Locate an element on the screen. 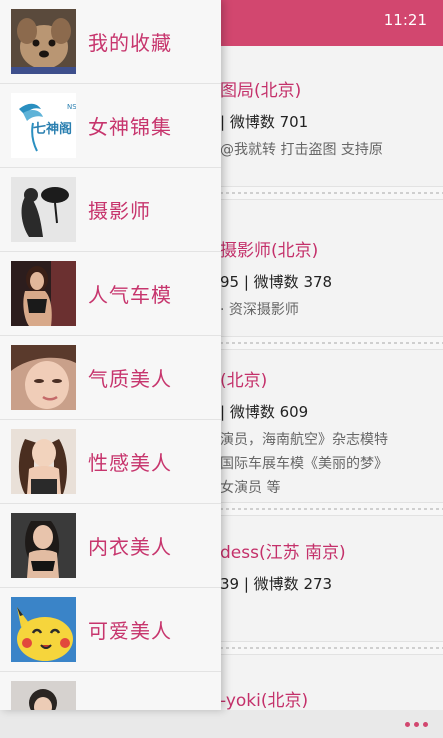 This screenshot has width=443, height=738. car-model-photo-icon is located at coordinates (43, 293).